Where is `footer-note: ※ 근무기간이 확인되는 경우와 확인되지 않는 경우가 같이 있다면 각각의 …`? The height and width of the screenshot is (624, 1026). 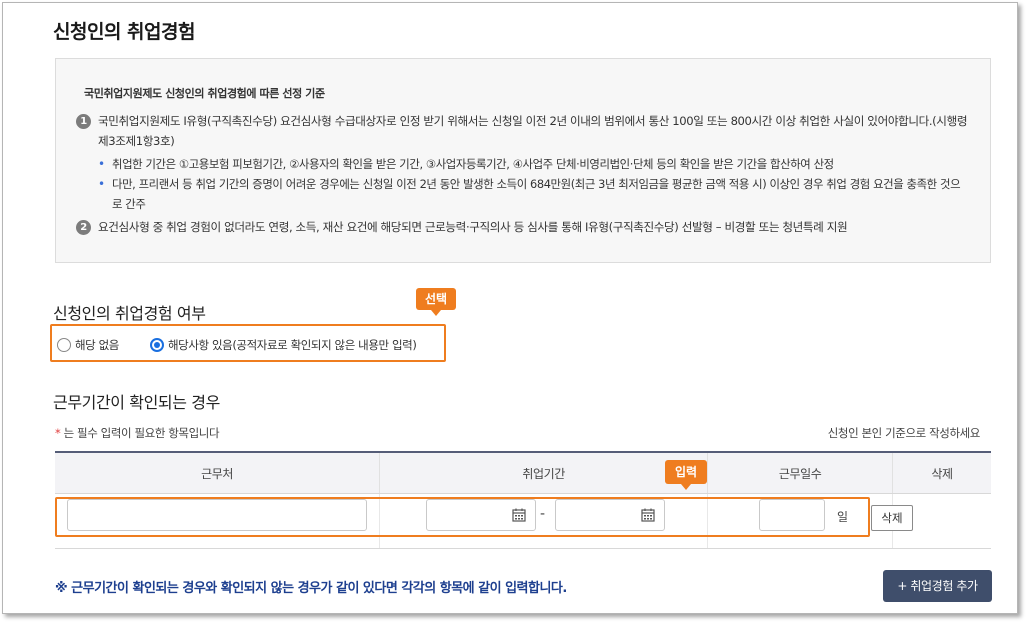 footer-note: ※ 근무기간이 확인되는 경우와 확인되지 않는 경우가 같이 있다면 각각의 … is located at coordinates (311, 588).